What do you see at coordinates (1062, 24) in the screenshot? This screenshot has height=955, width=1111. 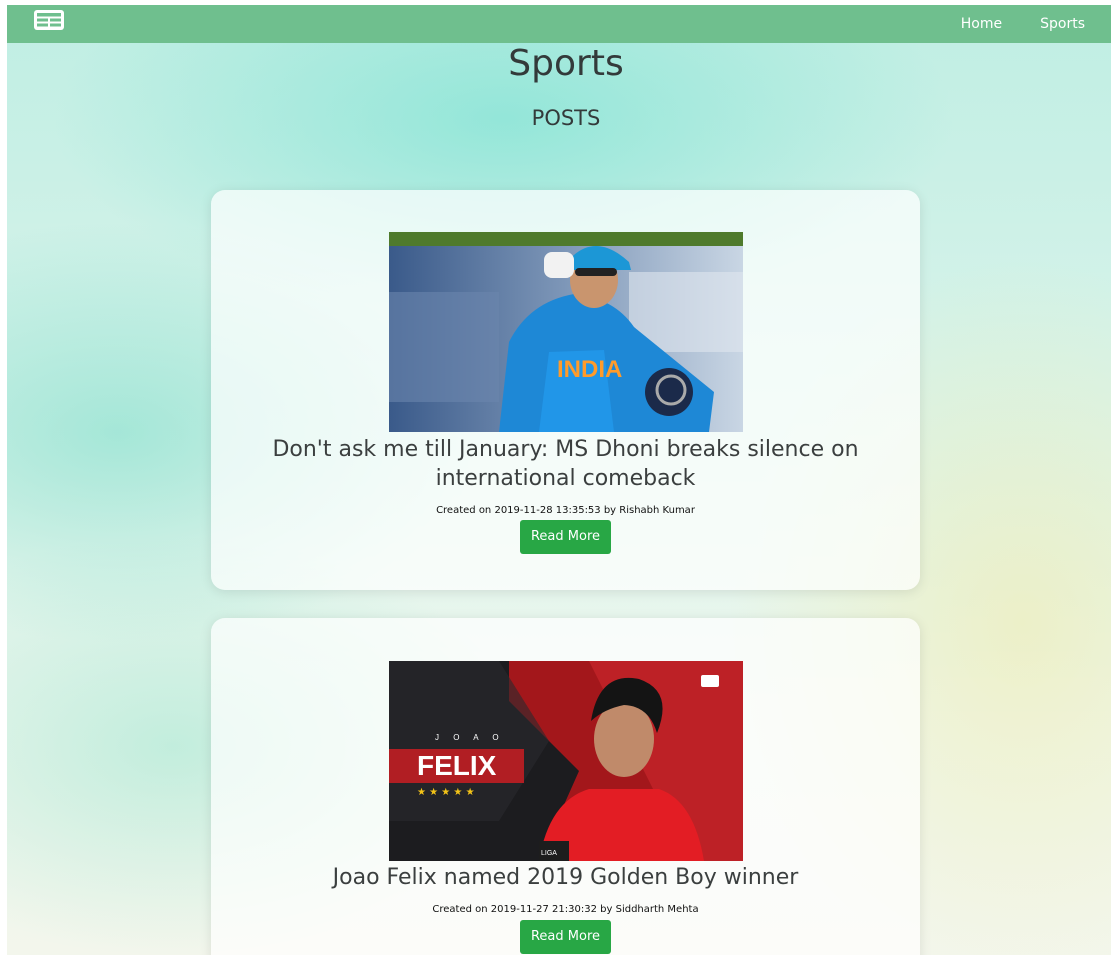 I see `nav-link-sports: Sports` at bounding box center [1062, 24].